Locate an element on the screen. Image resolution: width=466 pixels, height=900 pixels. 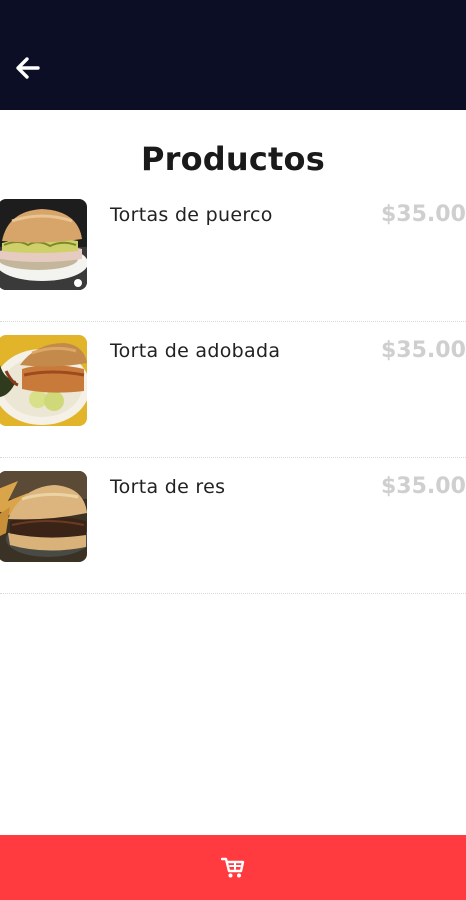
shopping-cart-icon is located at coordinates (233, 867).